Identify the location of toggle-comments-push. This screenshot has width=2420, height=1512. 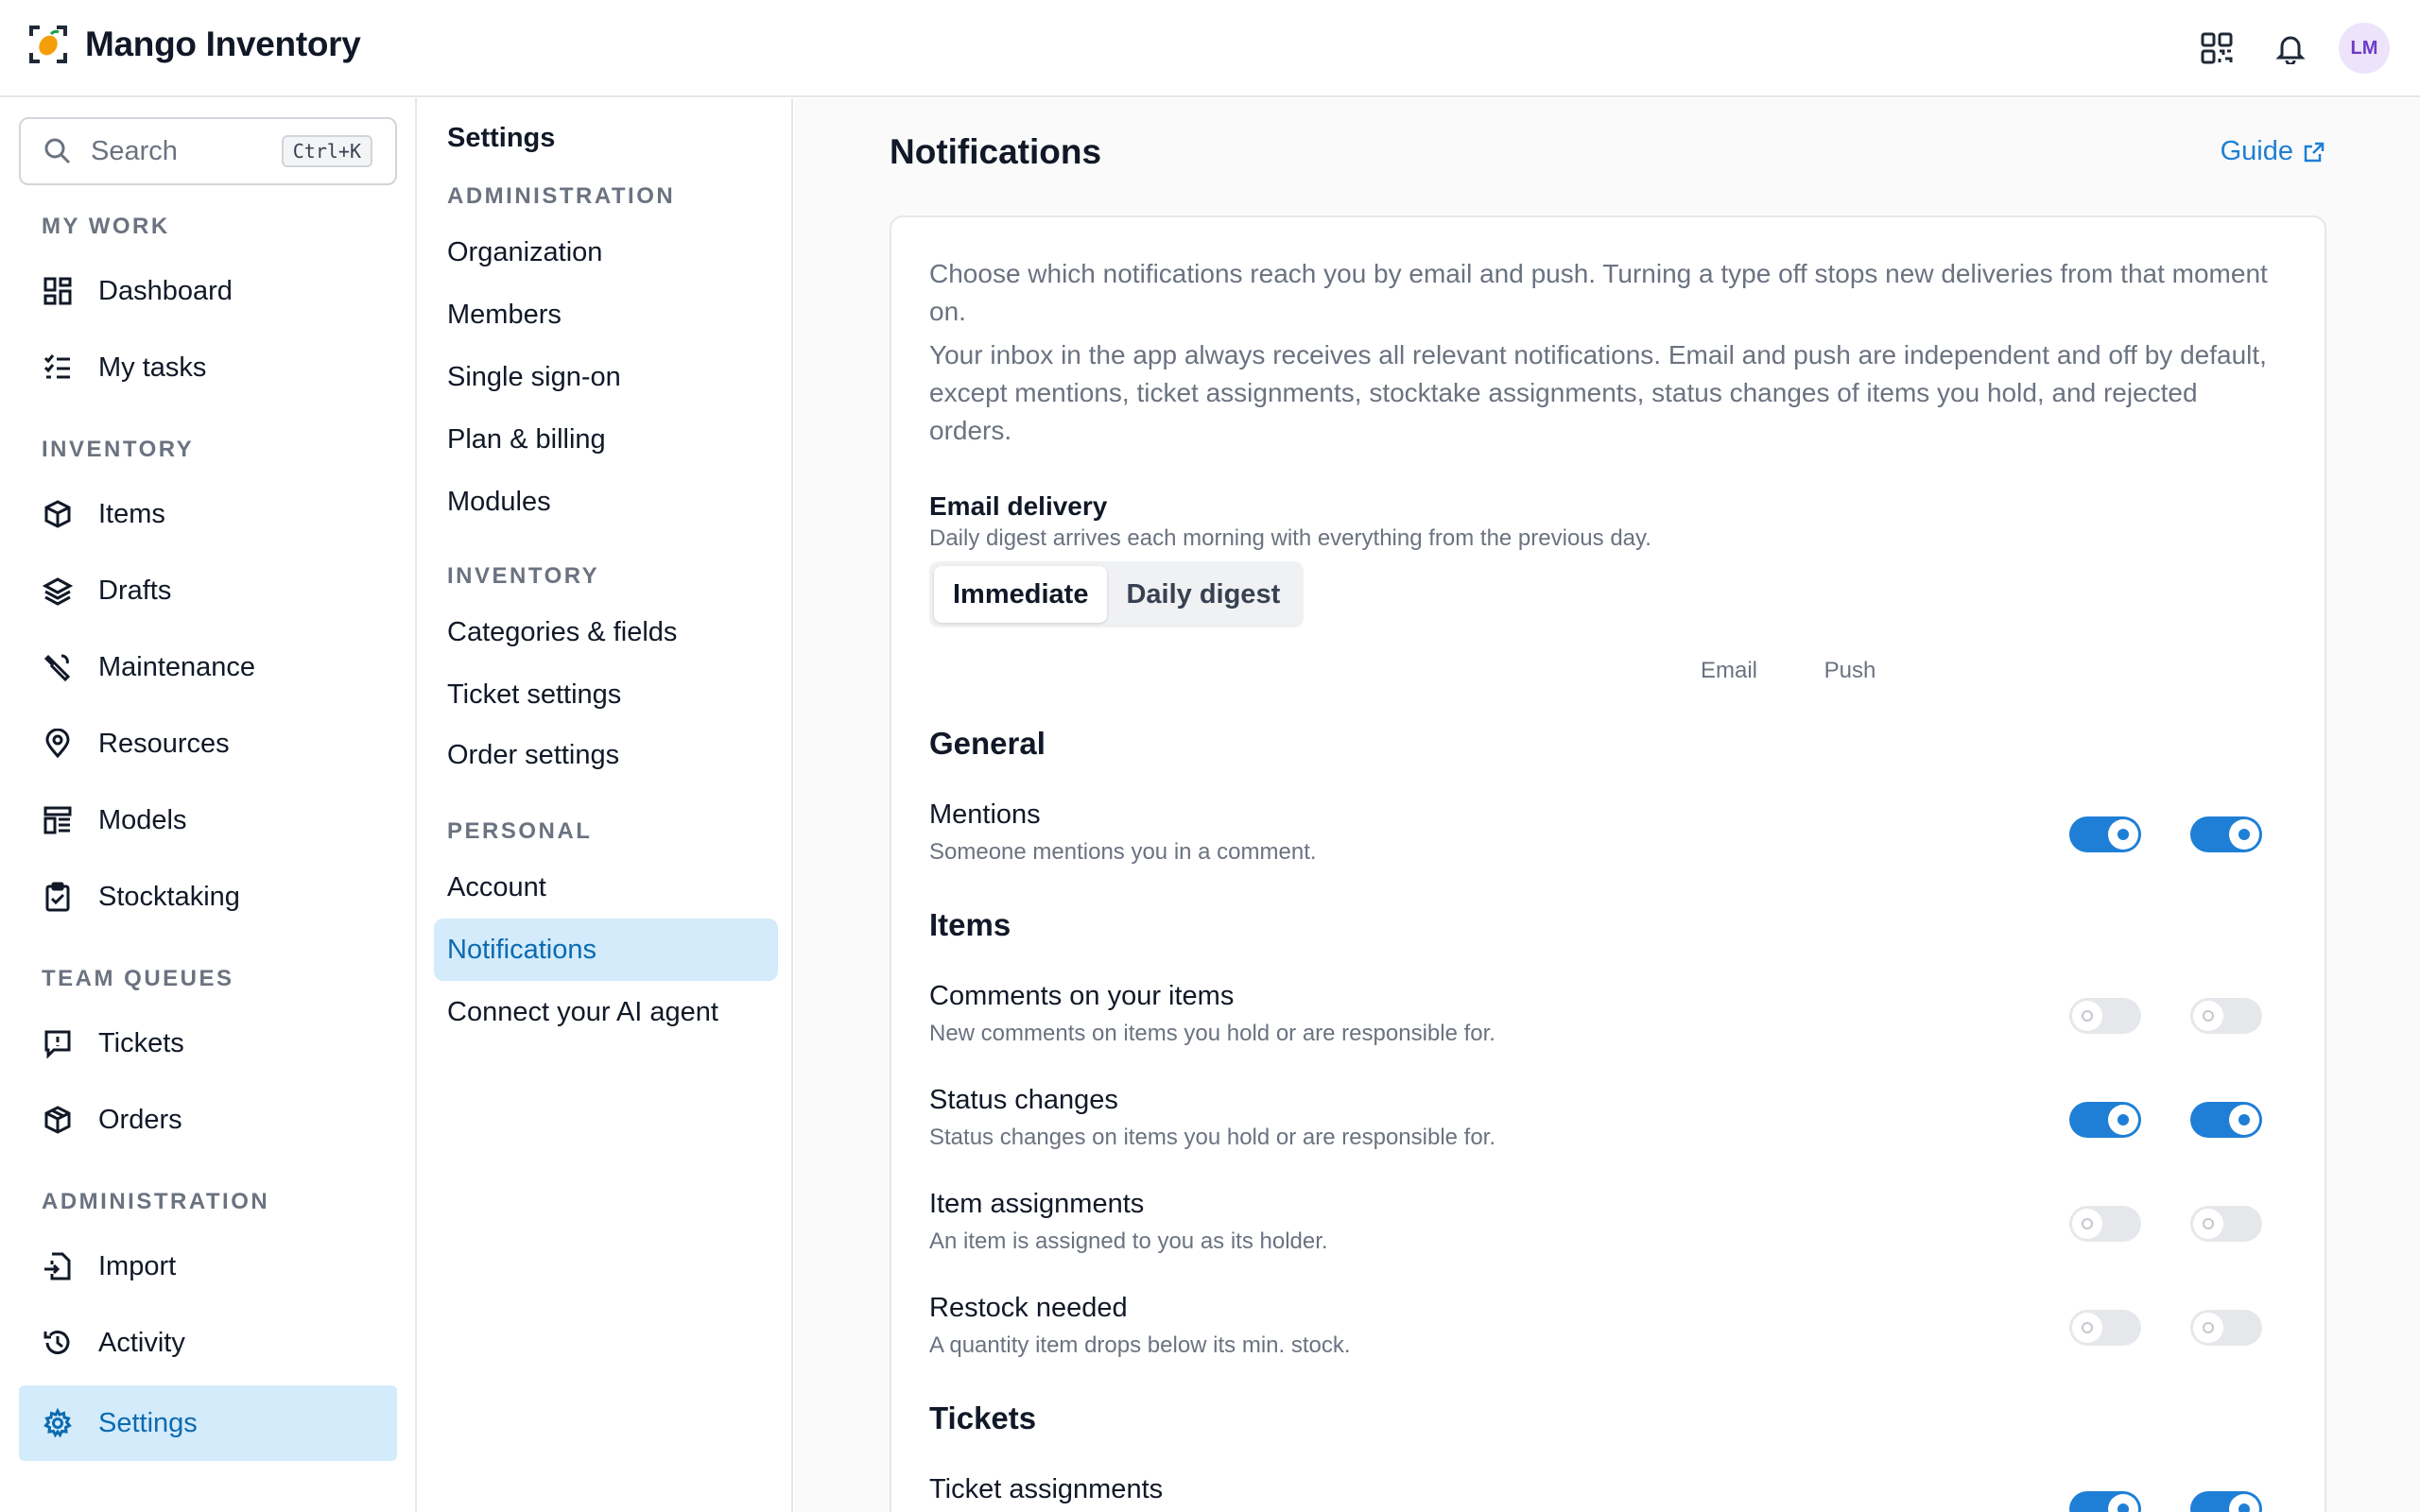
(2226, 1016).